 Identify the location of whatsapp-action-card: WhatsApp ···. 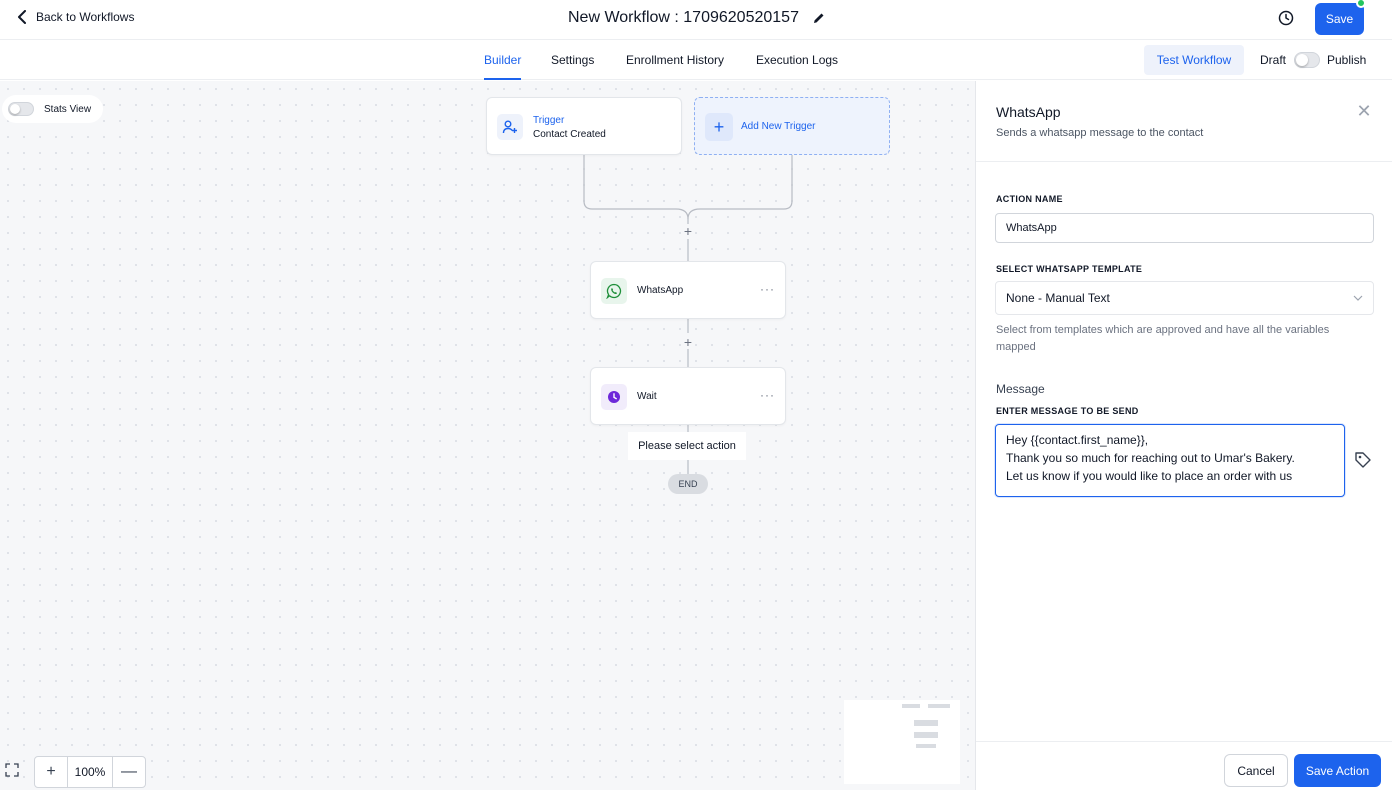
(688, 290).